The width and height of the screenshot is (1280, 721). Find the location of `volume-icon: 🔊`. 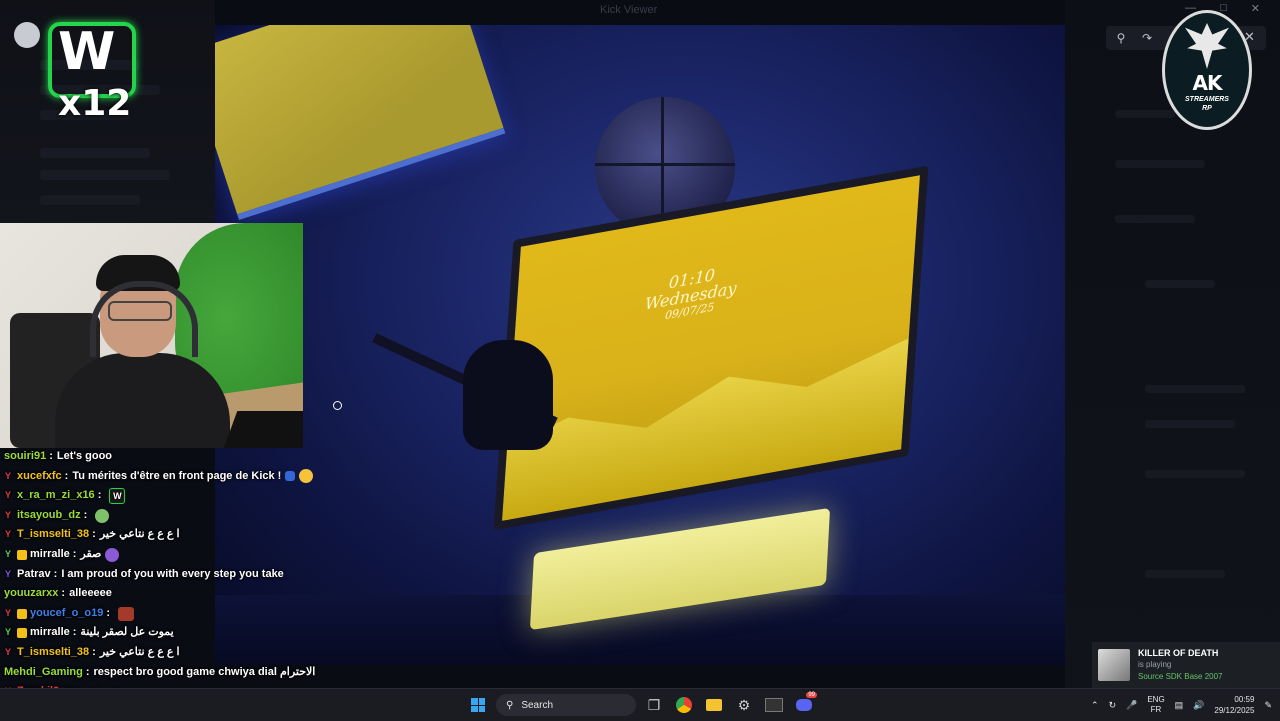

volume-icon: 🔊 is located at coordinates (1198, 705).